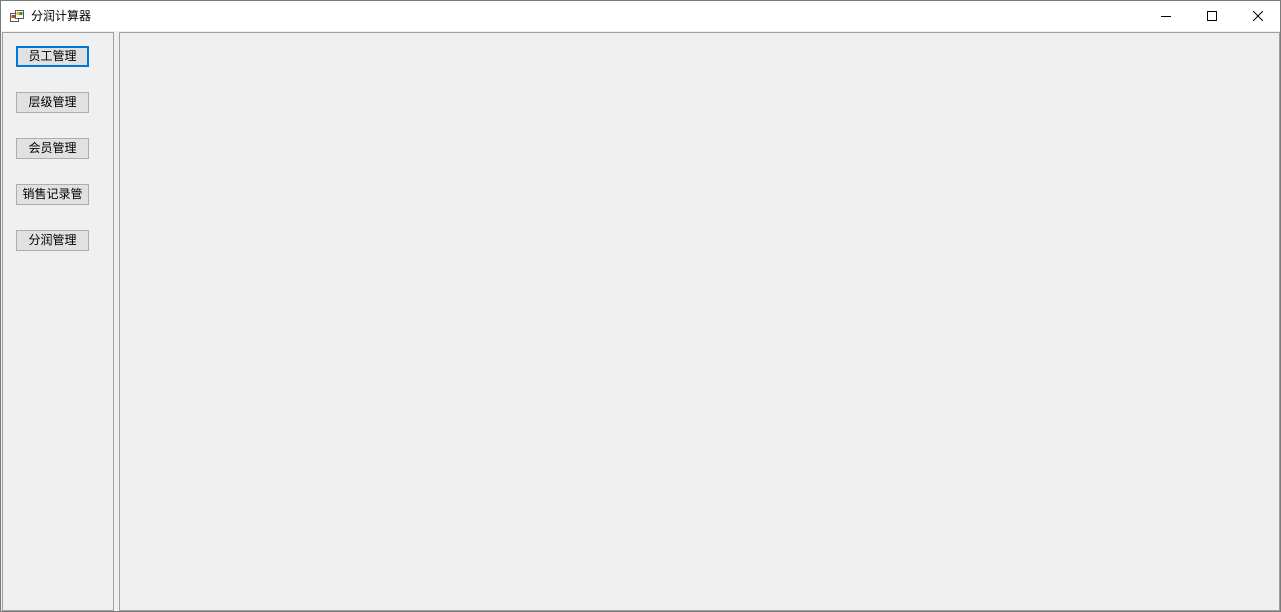 The image size is (1281, 612). What do you see at coordinates (52, 56) in the screenshot?
I see `employee-management-button: 员工管理` at bounding box center [52, 56].